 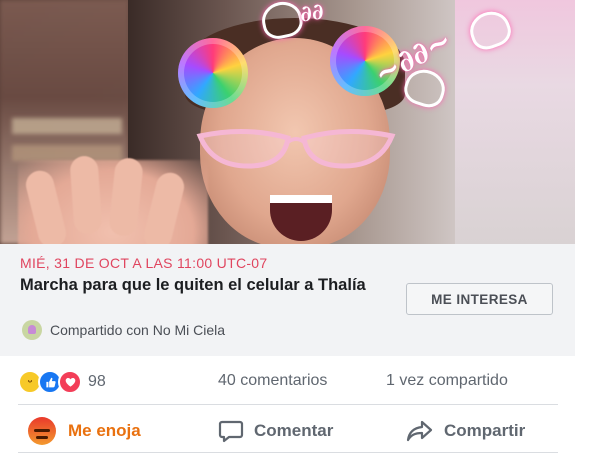 What do you see at coordinates (104, 430) in the screenshot?
I see `react-label: Me enoja` at bounding box center [104, 430].